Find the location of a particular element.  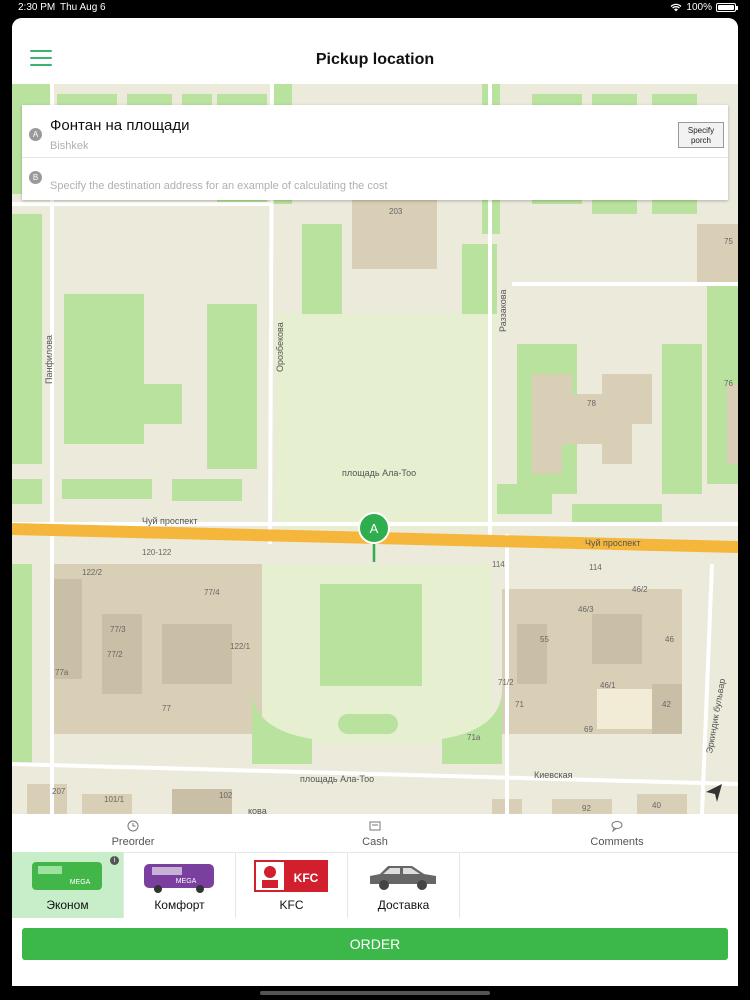

tariff-kfc-label: KFC is located at coordinates (291, 905).